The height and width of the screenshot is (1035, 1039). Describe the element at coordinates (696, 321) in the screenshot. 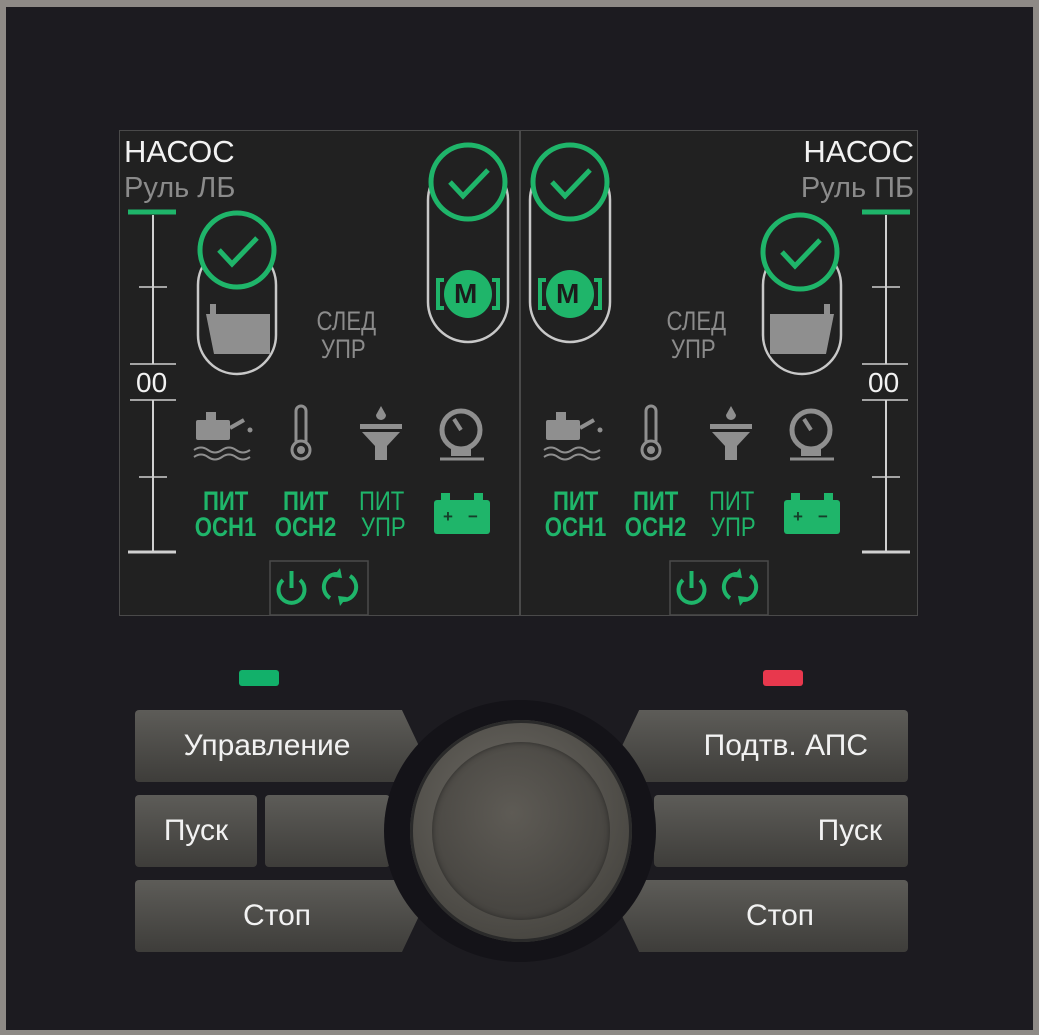

I see `right-mode-line1: СЛЕД` at that location.